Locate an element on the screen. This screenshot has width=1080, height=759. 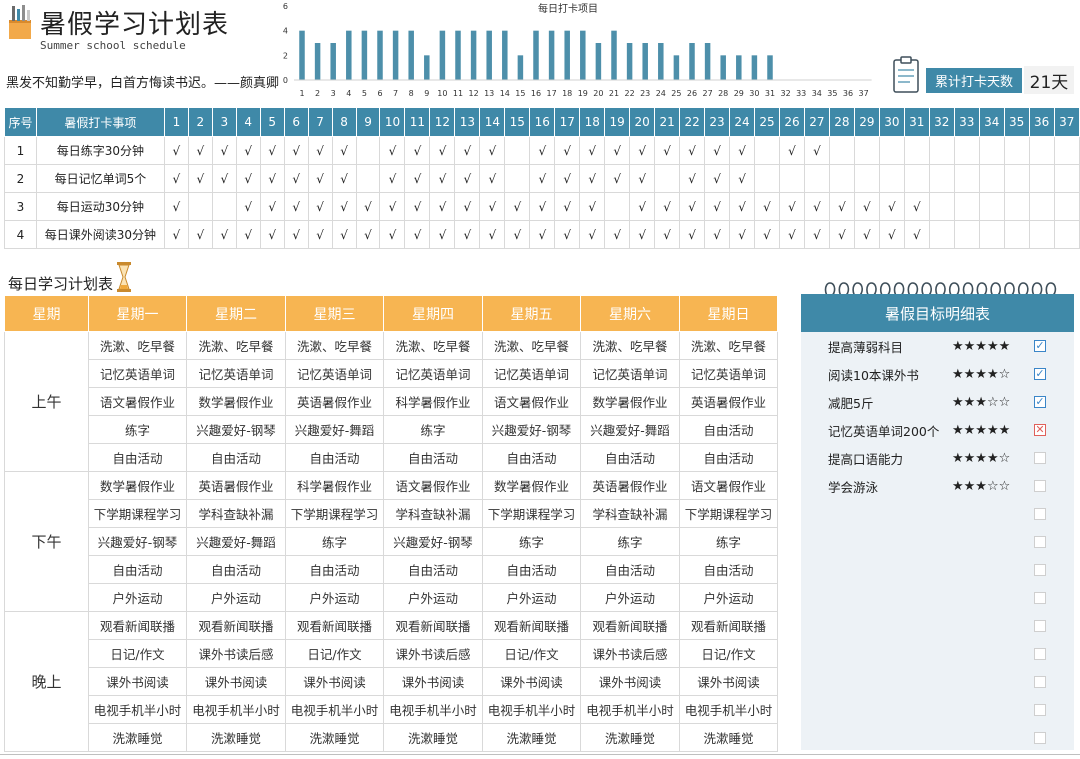
plan-activity-cell: 观看新闻联播 is located at coordinates (728, 625).